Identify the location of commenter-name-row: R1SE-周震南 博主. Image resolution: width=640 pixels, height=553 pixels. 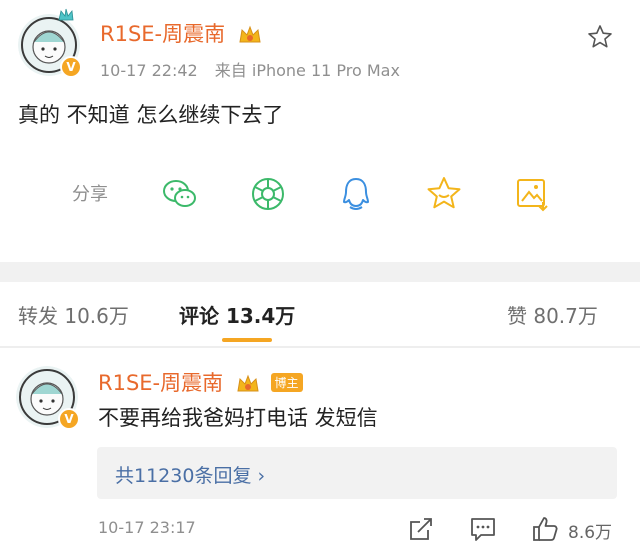
(200, 382).